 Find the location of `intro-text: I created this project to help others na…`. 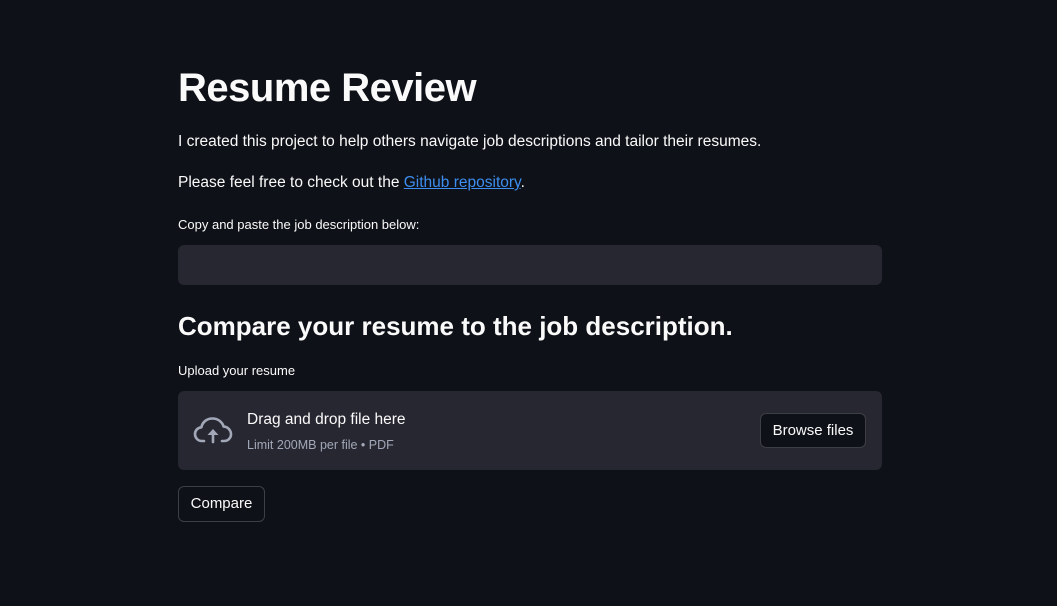

intro-text: I created this project to help others na… is located at coordinates (470, 141).